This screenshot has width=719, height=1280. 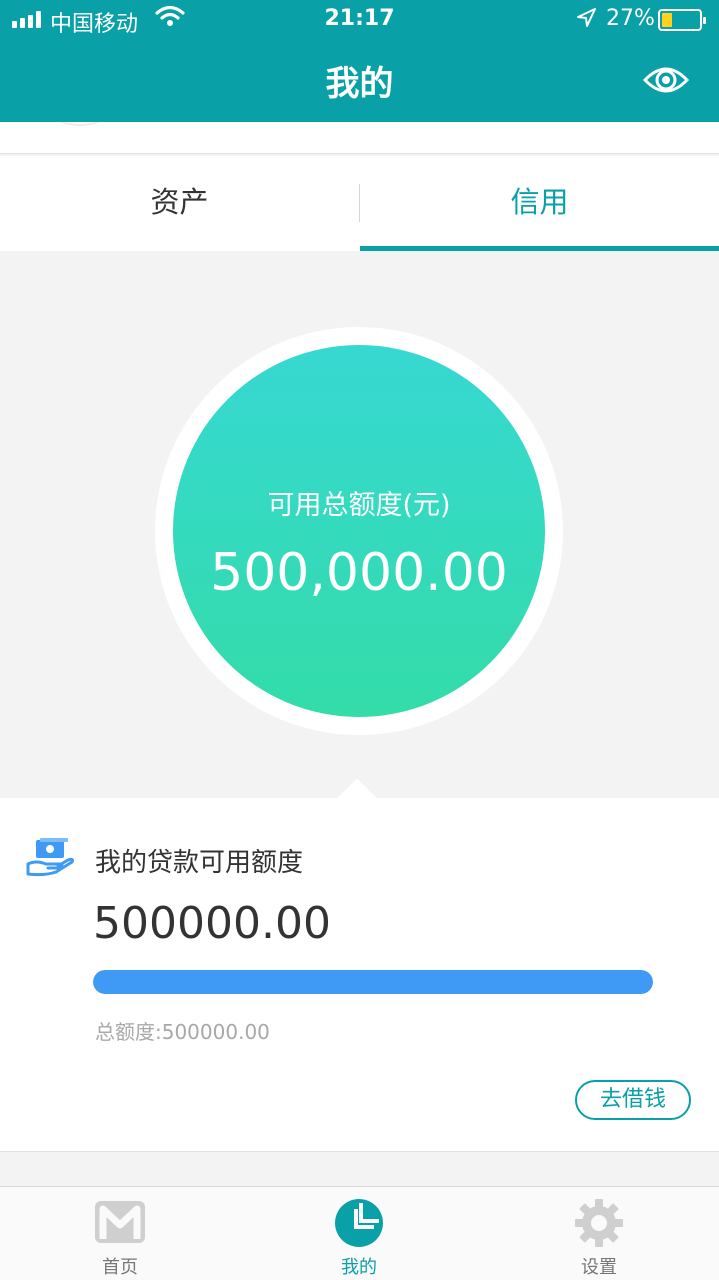 What do you see at coordinates (586, 17) in the screenshot?
I see `location-arrow-icon` at bounding box center [586, 17].